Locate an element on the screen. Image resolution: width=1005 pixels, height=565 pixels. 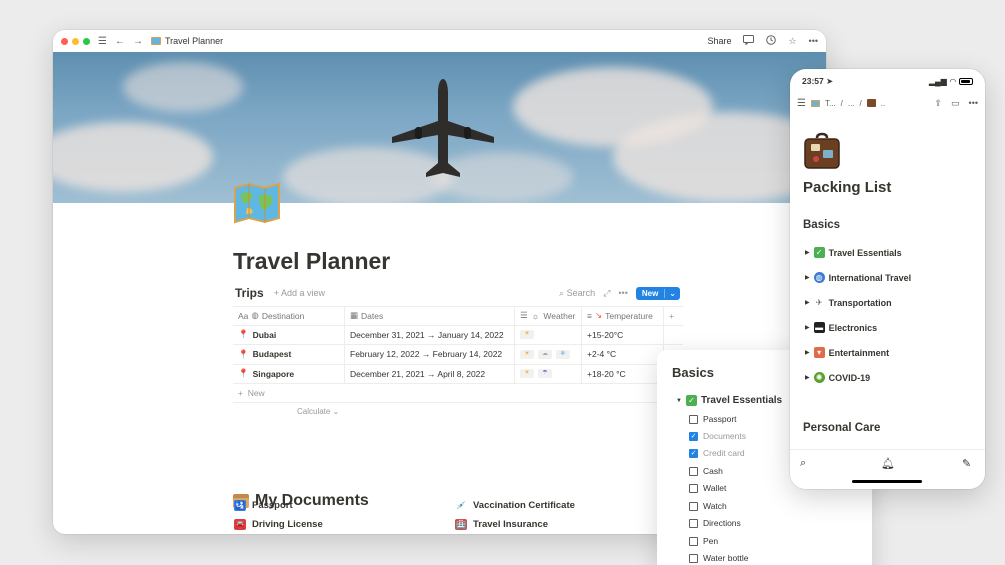
travel-essentials-toggle: ▼ ✓ Travel Essentials is located at coordinates (729, 400).